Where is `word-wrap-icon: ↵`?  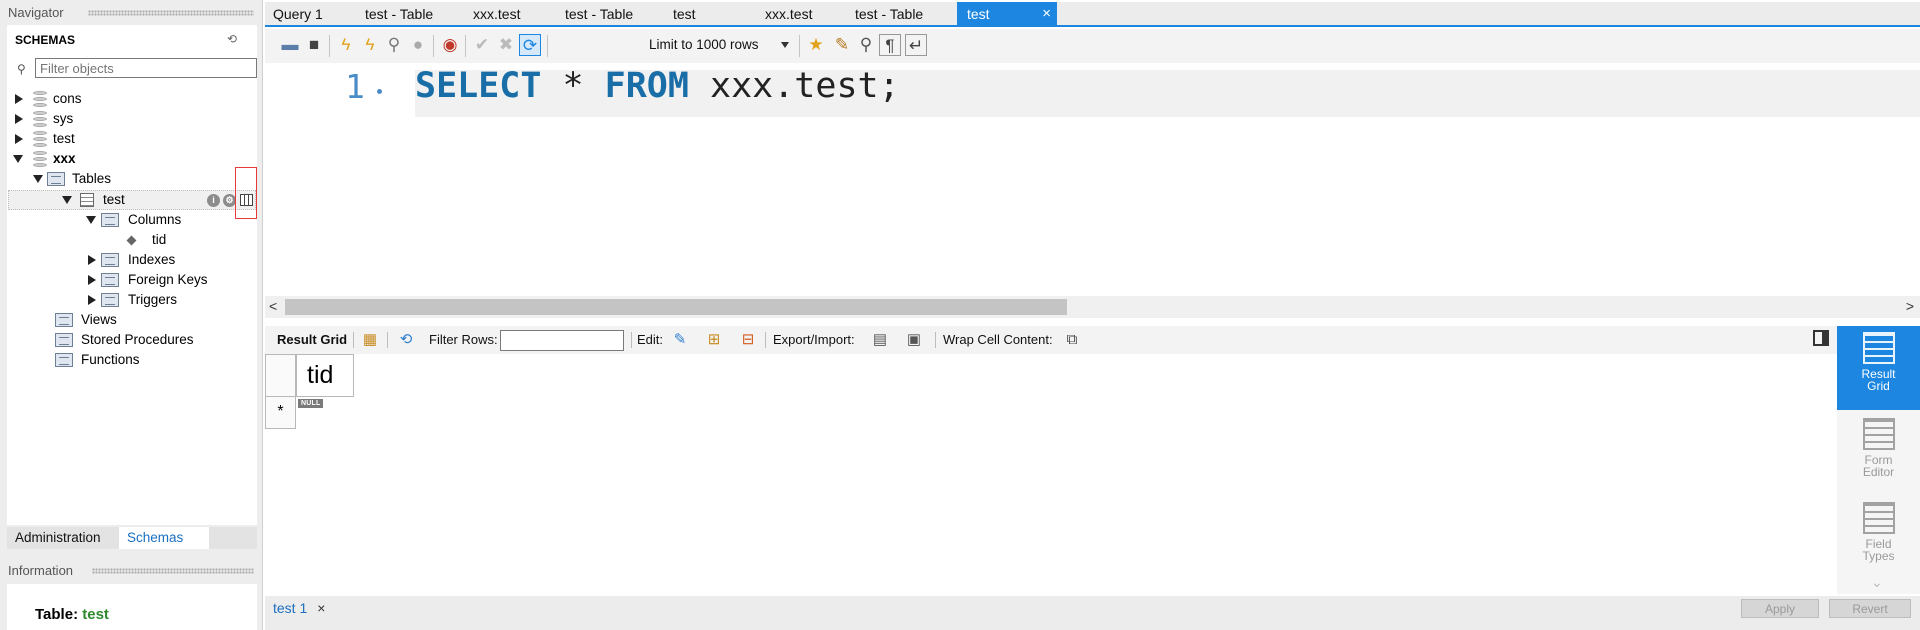
word-wrap-icon: ↵ is located at coordinates (916, 45).